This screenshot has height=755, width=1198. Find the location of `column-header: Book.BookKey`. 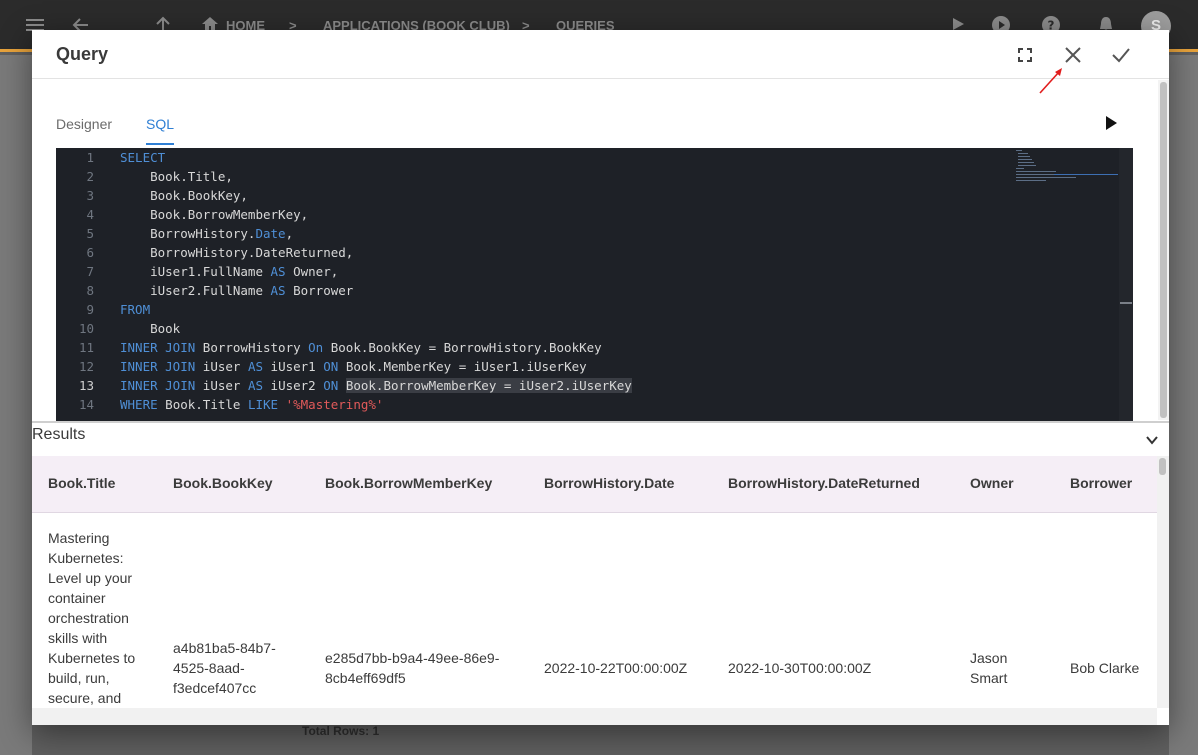

column-header: Book.BookKey is located at coordinates (223, 483).